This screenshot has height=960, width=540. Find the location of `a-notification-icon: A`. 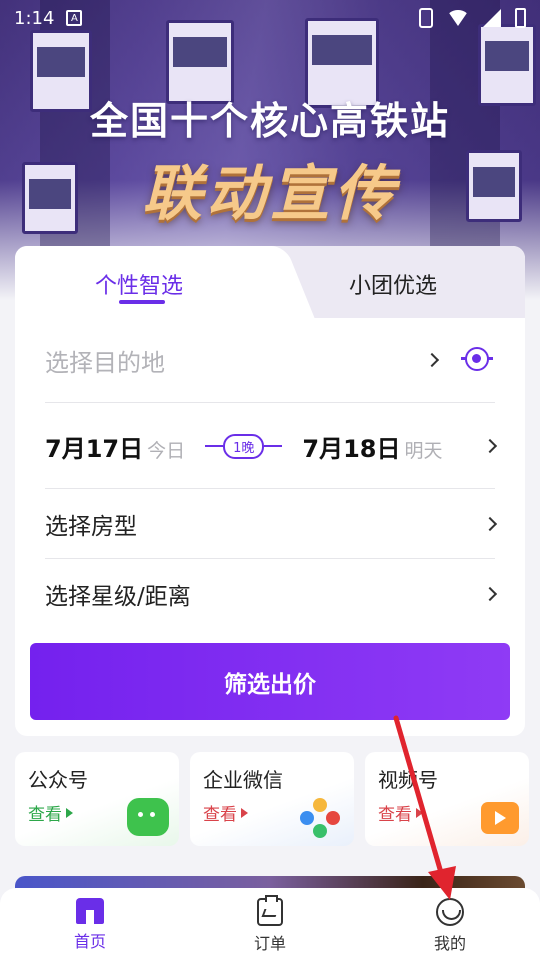

a-notification-icon: A is located at coordinates (74, 18).